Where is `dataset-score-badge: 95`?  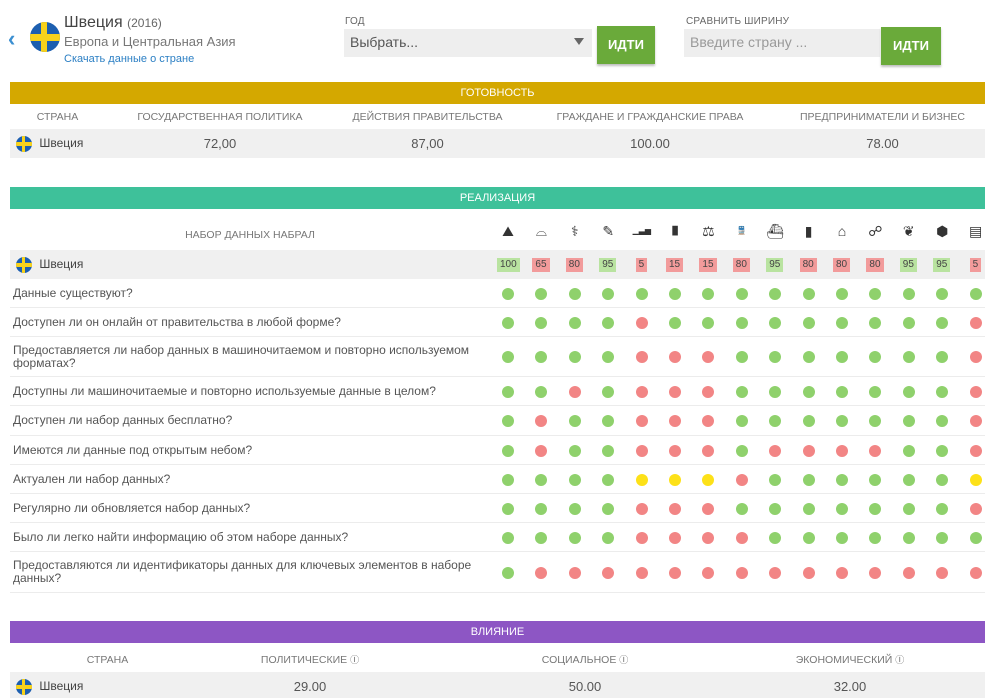
dataset-score-badge: 95 is located at coordinates (942, 265).